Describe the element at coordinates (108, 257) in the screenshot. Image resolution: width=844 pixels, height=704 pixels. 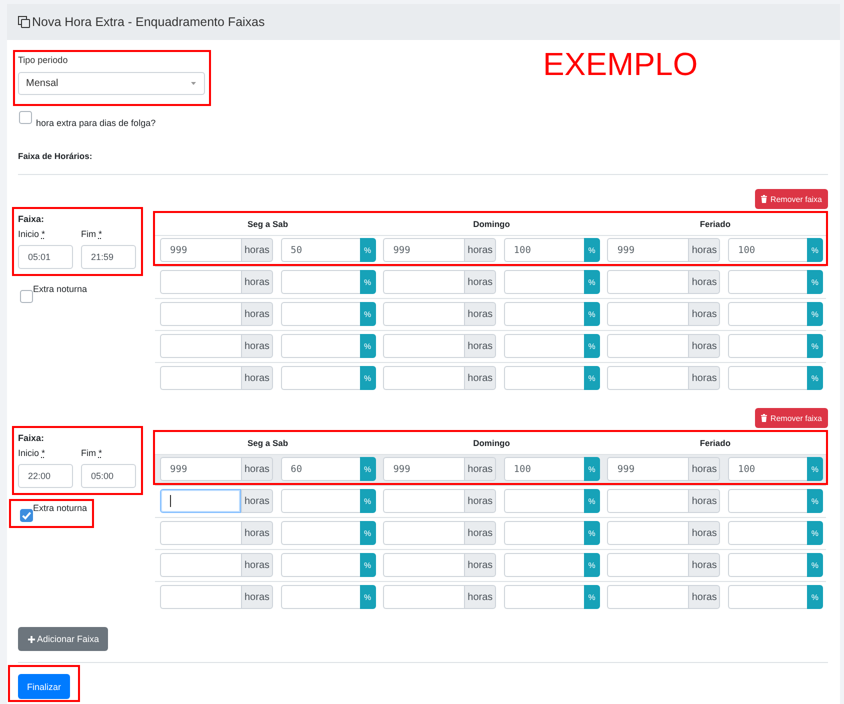
I see `time-input: 21:59` at that location.